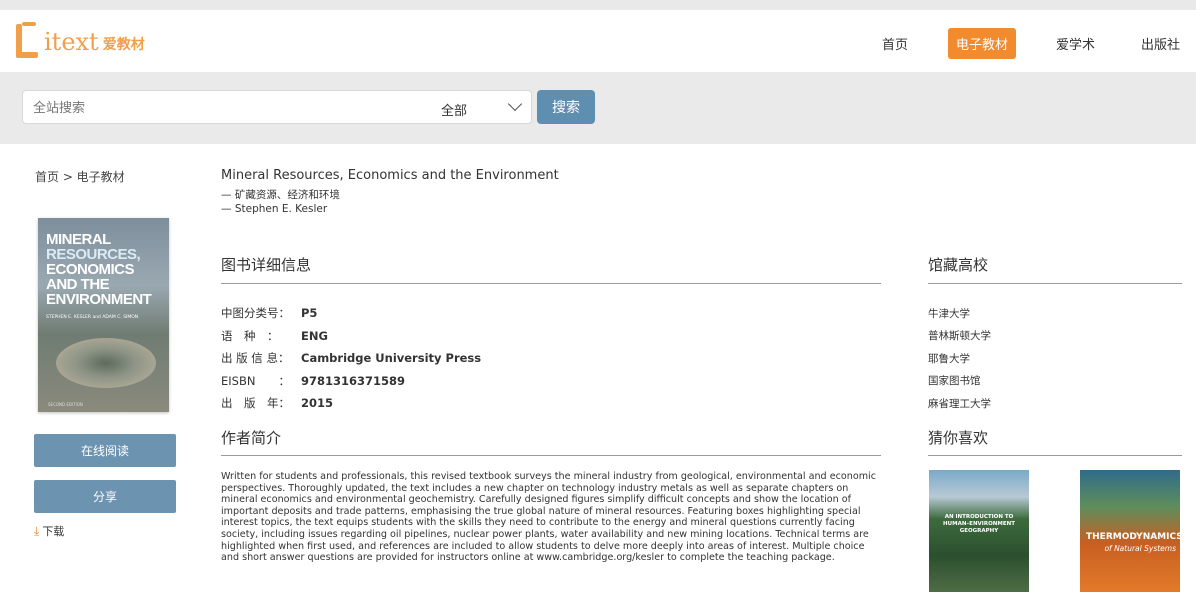  What do you see at coordinates (958, 265) in the screenshot?
I see `libraries-heading: 馆藏高校` at bounding box center [958, 265].